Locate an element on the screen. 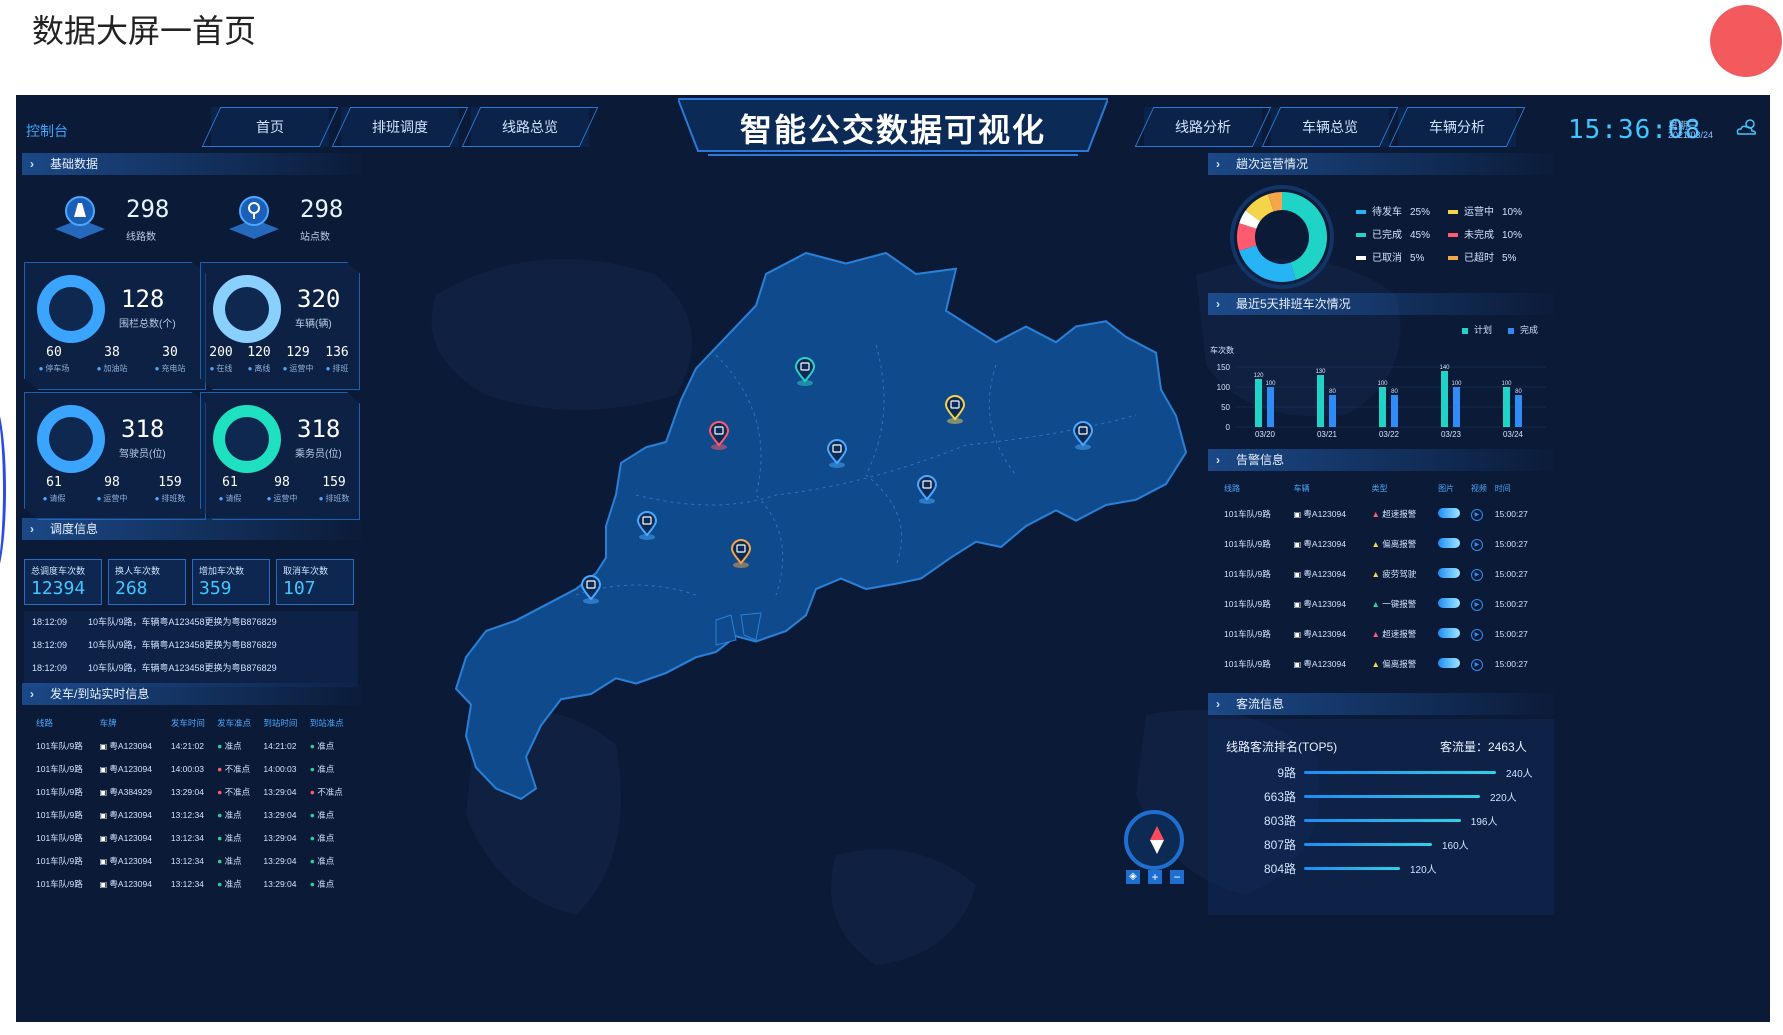  page-title: 智能公交数据可视化 is located at coordinates (892, 130).